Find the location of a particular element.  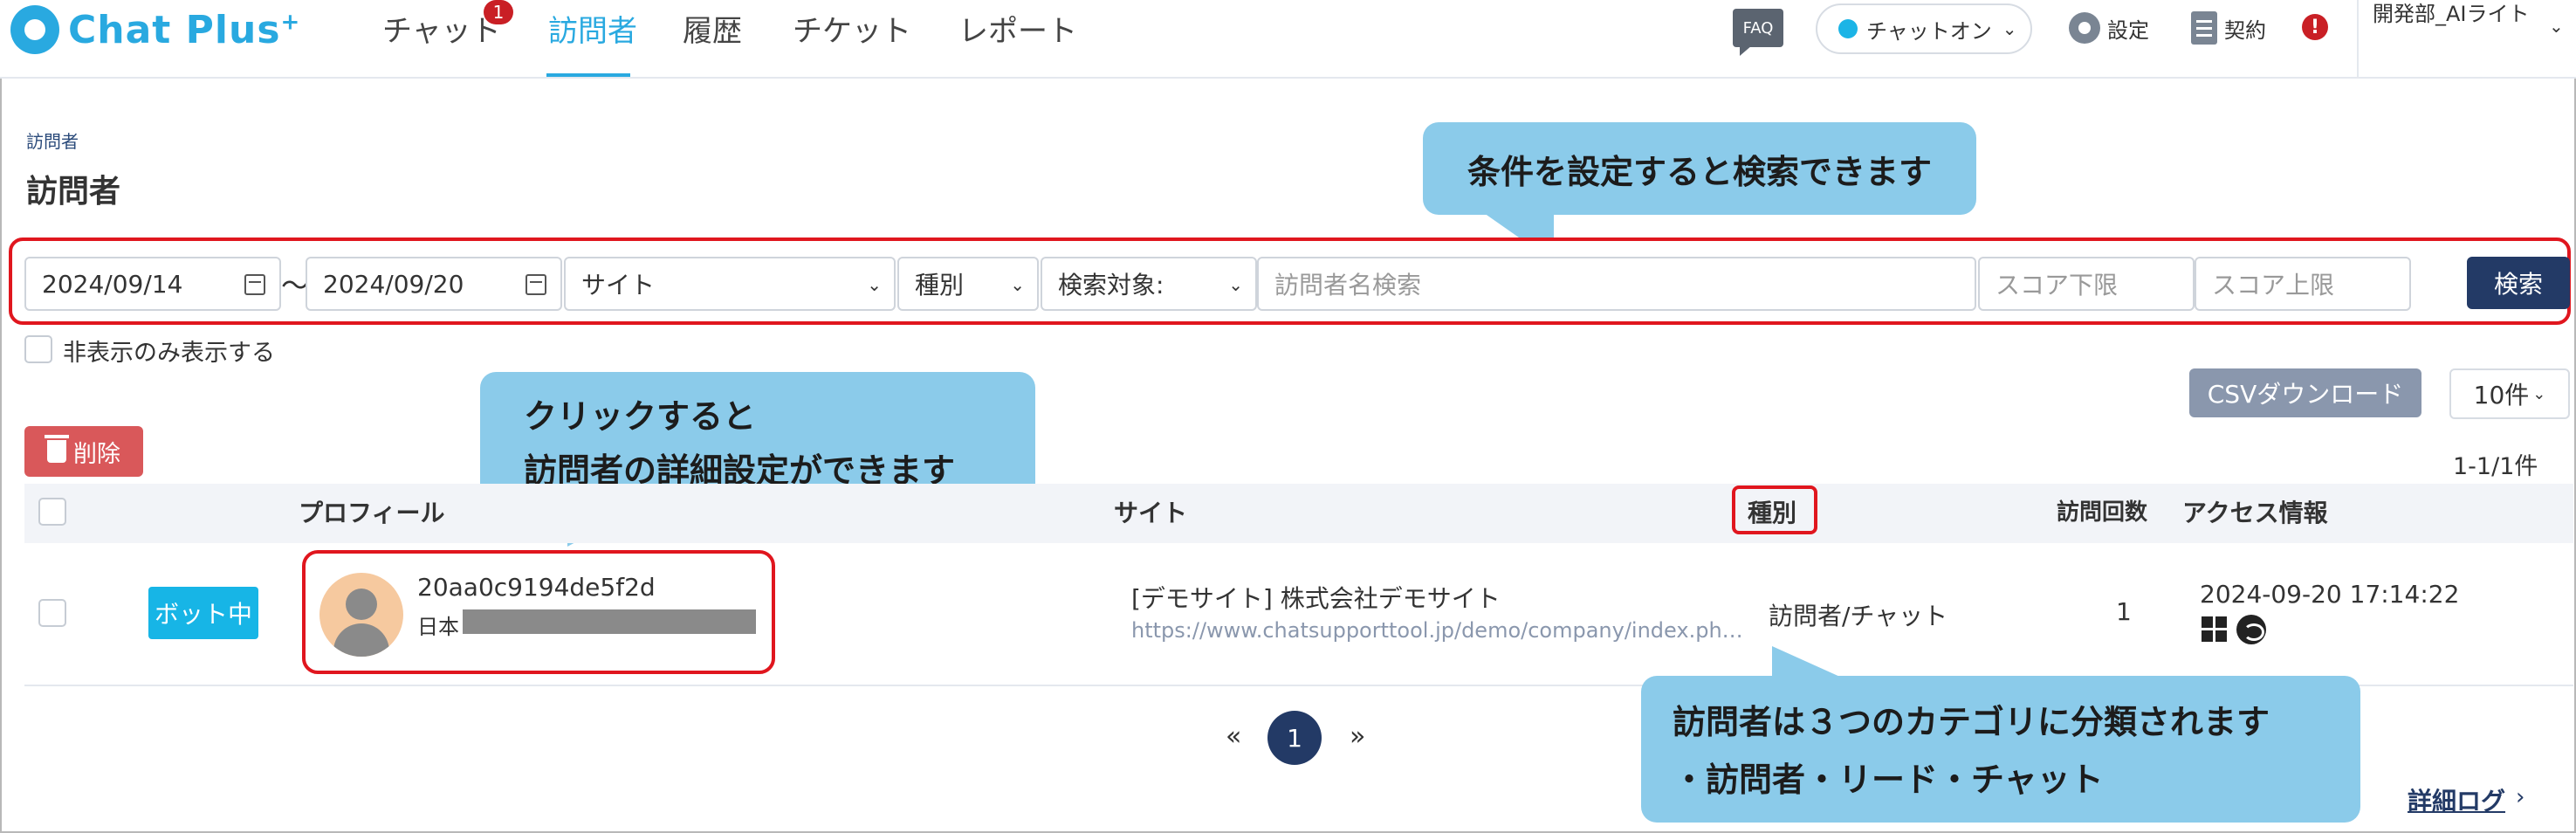

profile-callout-line1: クリックすると is located at coordinates (640, 416).